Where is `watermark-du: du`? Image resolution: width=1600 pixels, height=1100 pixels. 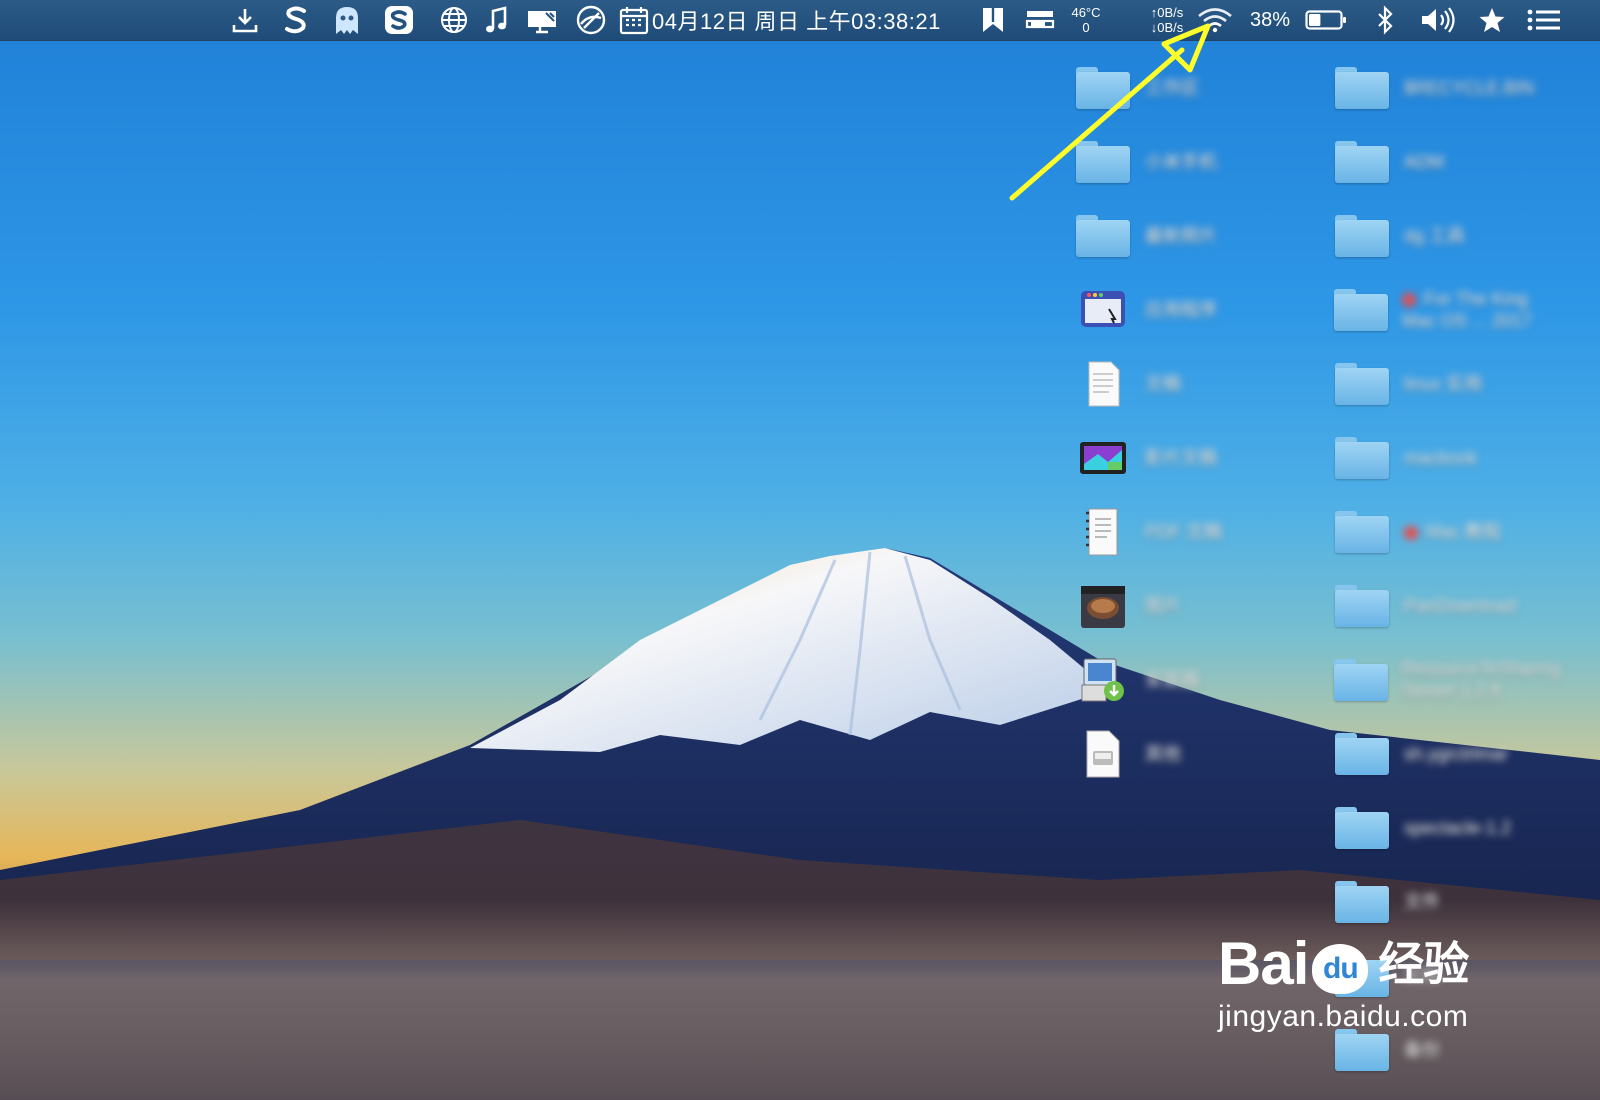
watermark-du: du is located at coordinates (1341, 968).